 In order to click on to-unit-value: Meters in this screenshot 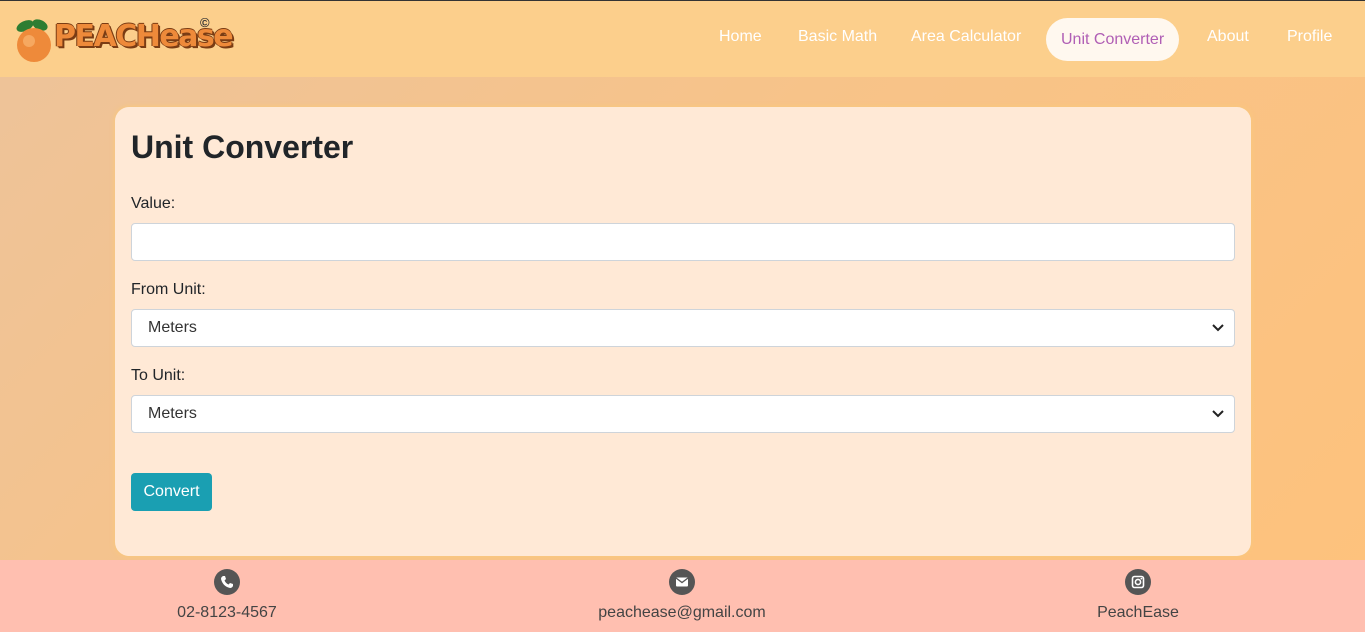, I will do `click(172, 413)`.